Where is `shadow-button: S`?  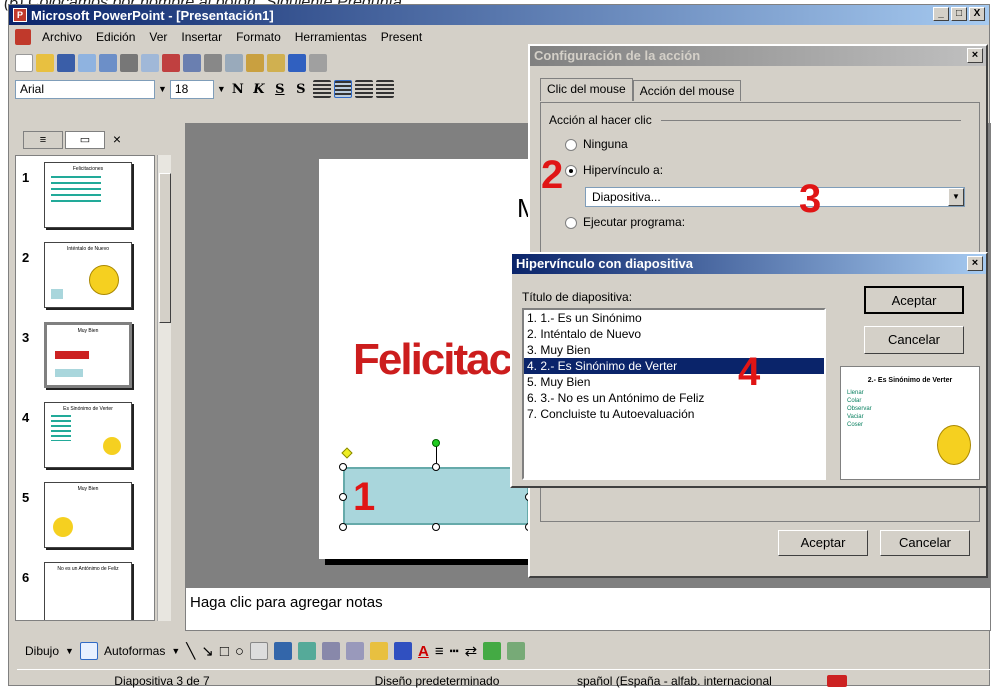 shadow-button: S is located at coordinates (301, 89).